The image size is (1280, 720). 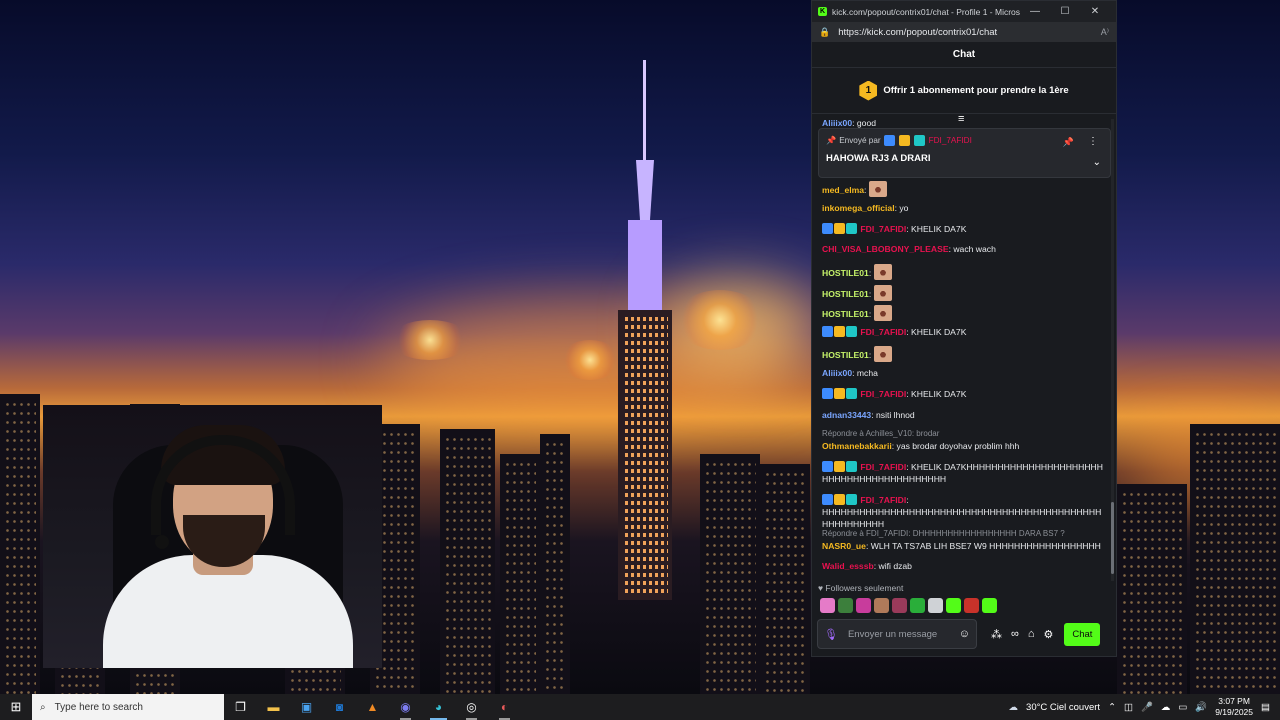 What do you see at coordinates (1031, 634) in the screenshot?
I see `store-icon: ⌂` at bounding box center [1031, 634].